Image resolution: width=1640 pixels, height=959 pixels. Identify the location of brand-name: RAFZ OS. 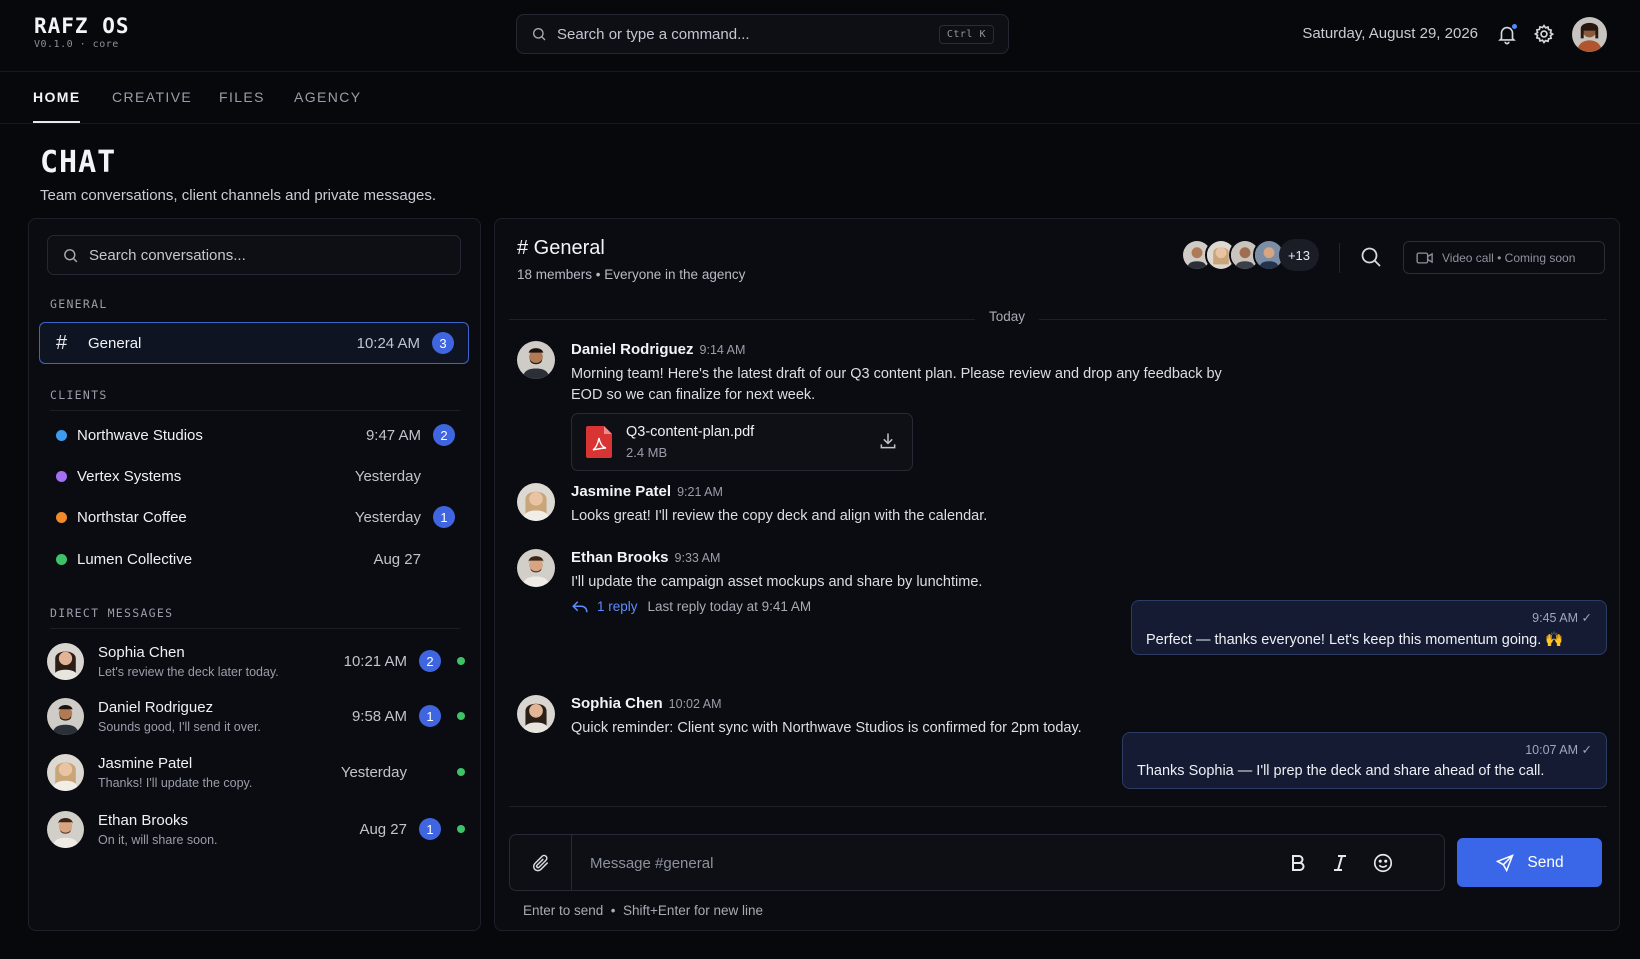
(82, 26).